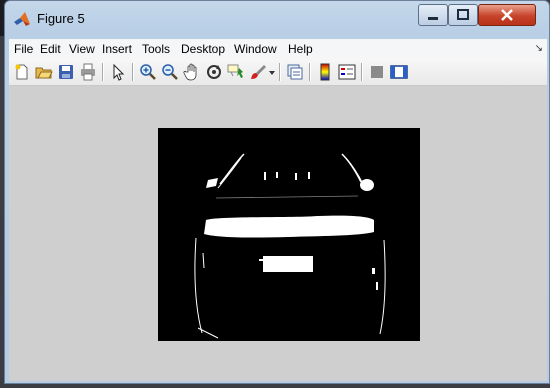  What do you see at coordinates (61, 18) in the screenshot?
I see `window-title: Figure 5` at bounding box center [61, 18].